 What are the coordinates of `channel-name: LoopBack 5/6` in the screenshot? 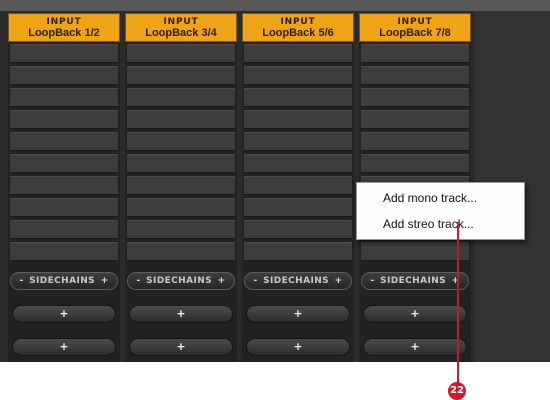 It's located at (298, 33).